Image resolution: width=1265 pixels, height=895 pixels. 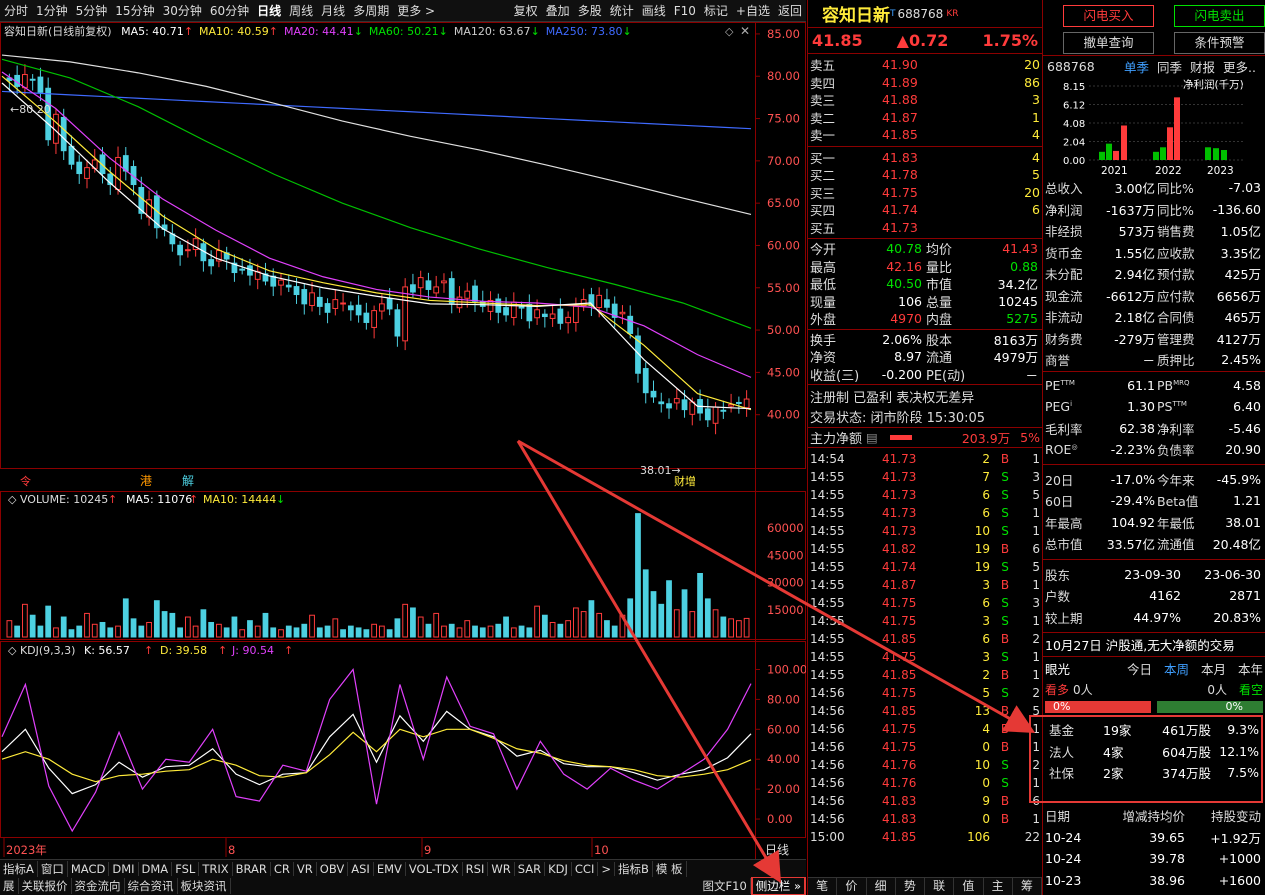 I want to click on info-link: 关联报价, so click(x=45, y=886).